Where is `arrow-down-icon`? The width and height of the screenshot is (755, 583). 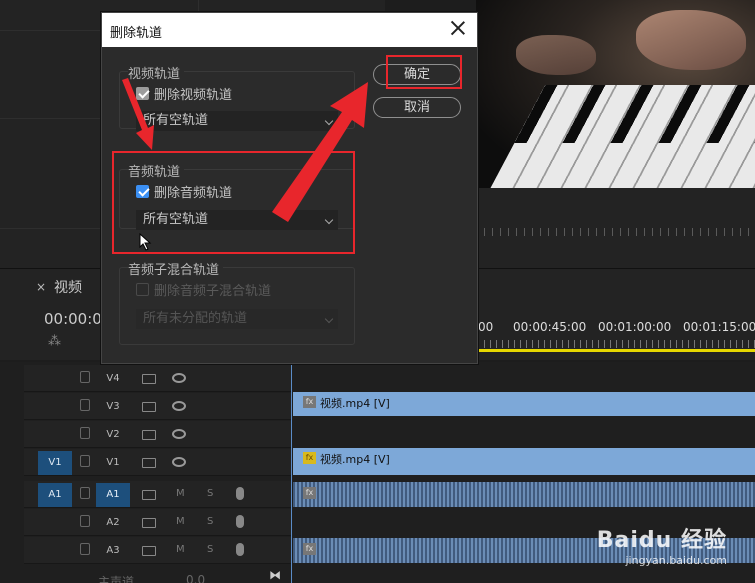 arrow-down-icon is located at coordinates (138, 114).